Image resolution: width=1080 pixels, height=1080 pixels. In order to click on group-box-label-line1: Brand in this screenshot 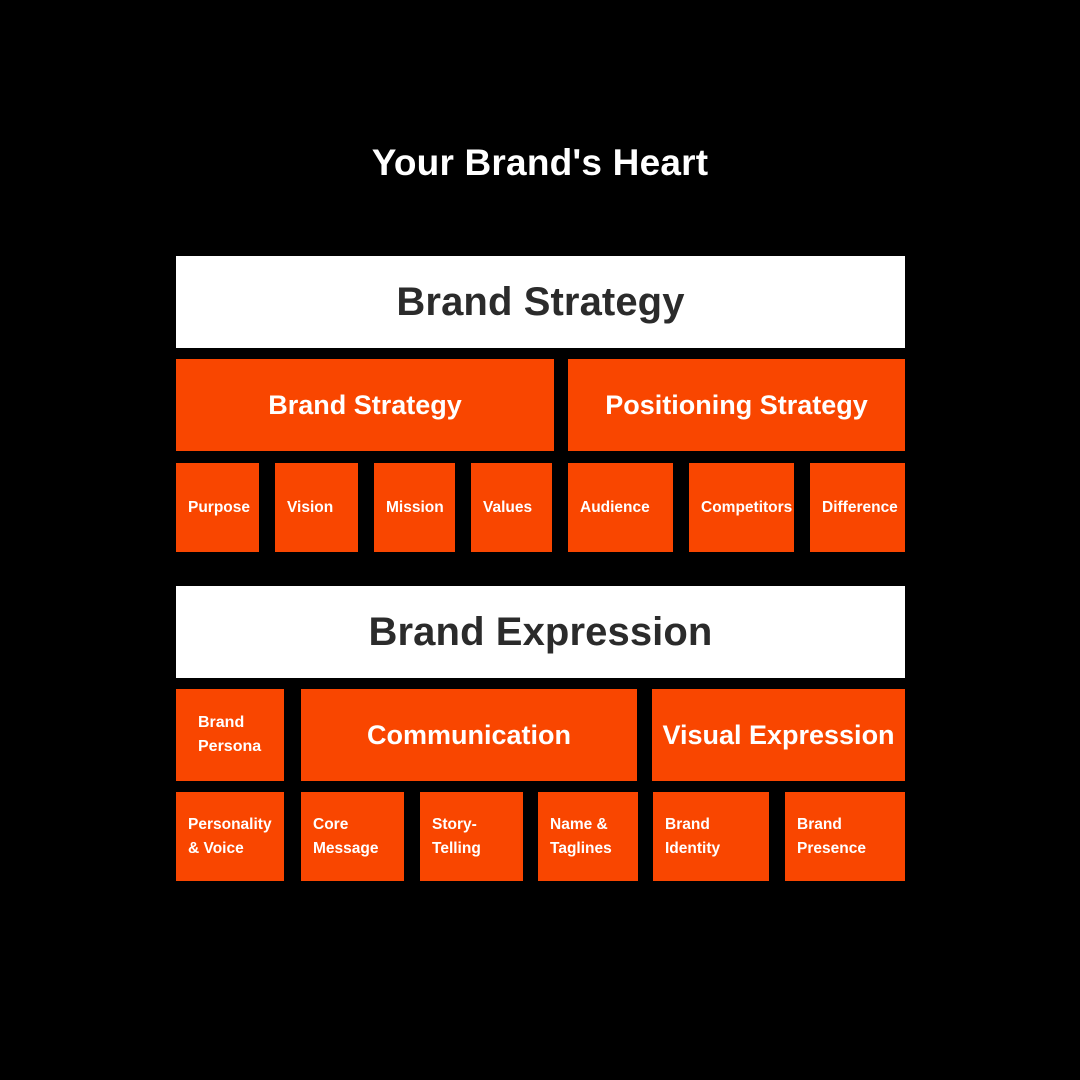, I will do `click(221, 722)`.